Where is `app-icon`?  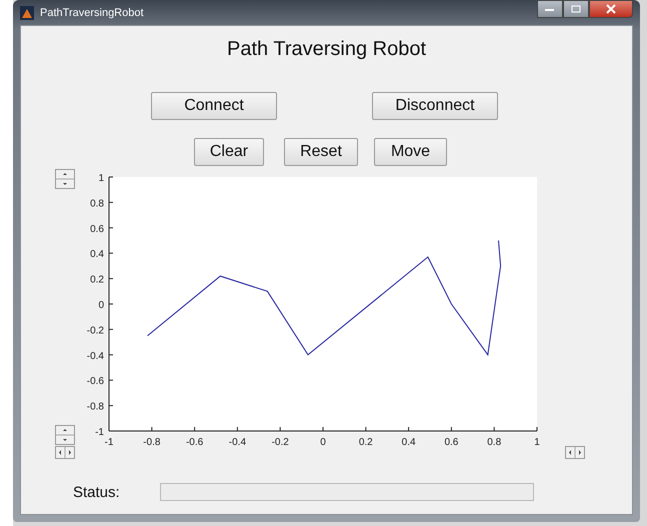 app-icon is located at coordinates (27, 13).